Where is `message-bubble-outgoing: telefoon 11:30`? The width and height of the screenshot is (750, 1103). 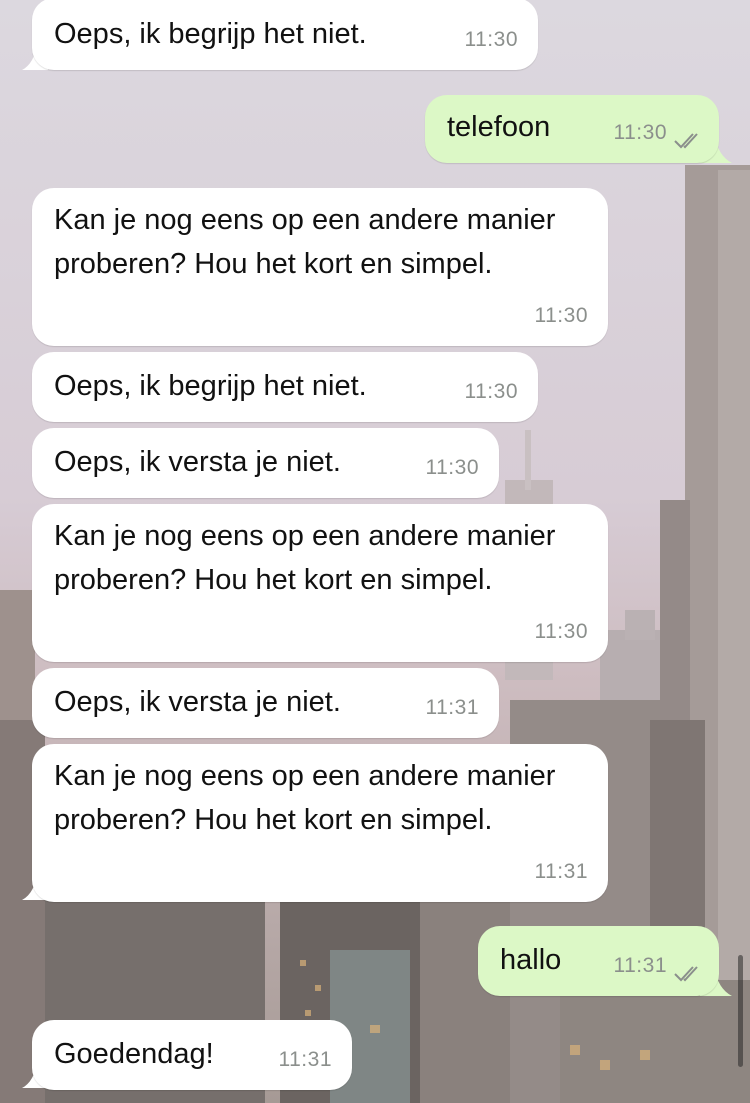
message-bubble-outgoing: telefoon 11:30 is located at coordinates (572, 129).